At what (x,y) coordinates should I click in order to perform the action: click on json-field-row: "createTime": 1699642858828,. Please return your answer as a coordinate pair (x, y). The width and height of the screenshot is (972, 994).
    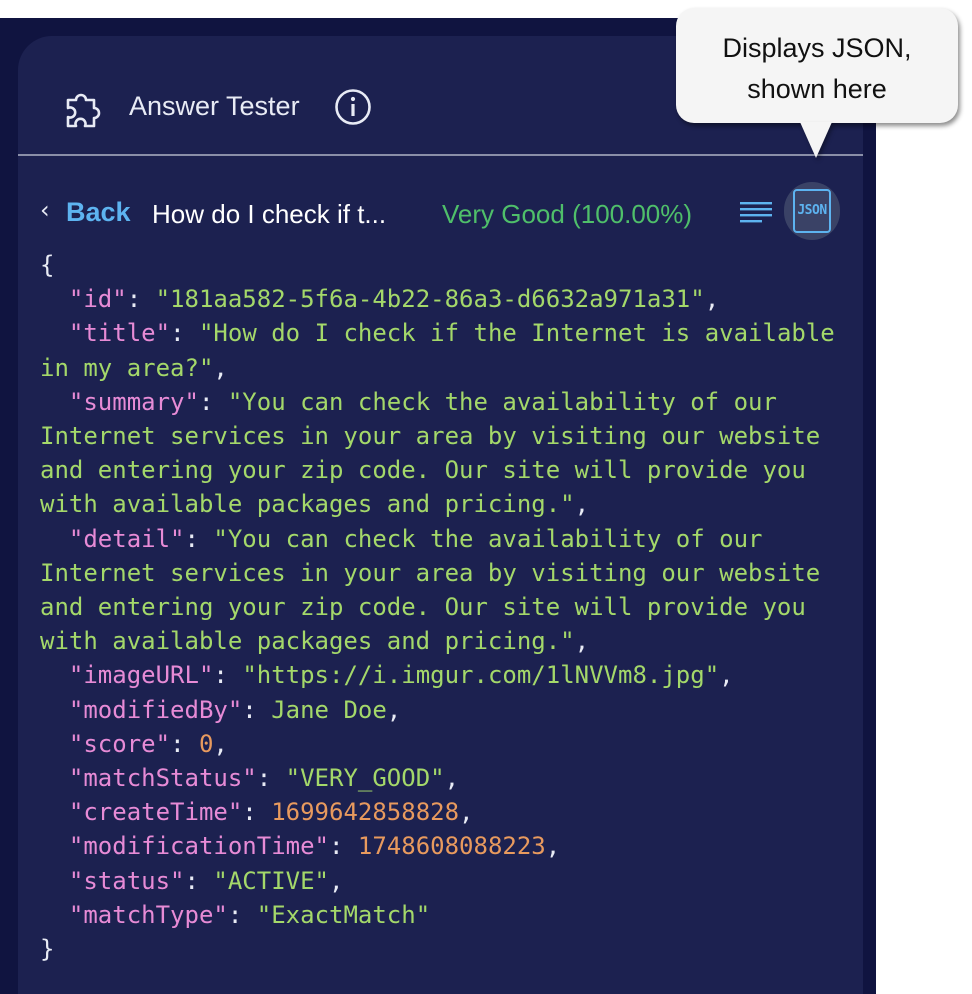
    Looking at the image, I should click on (271, 812).